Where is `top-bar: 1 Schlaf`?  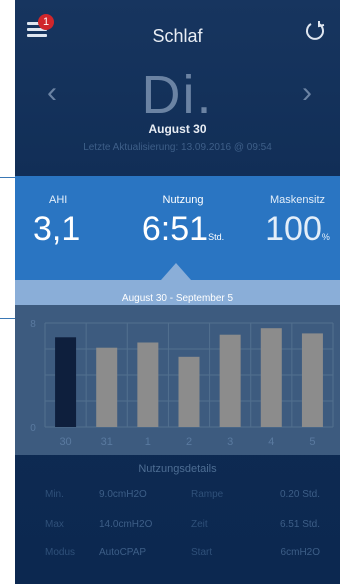
top-bar: 1 Schlaf is located at coordinates (177, 33).